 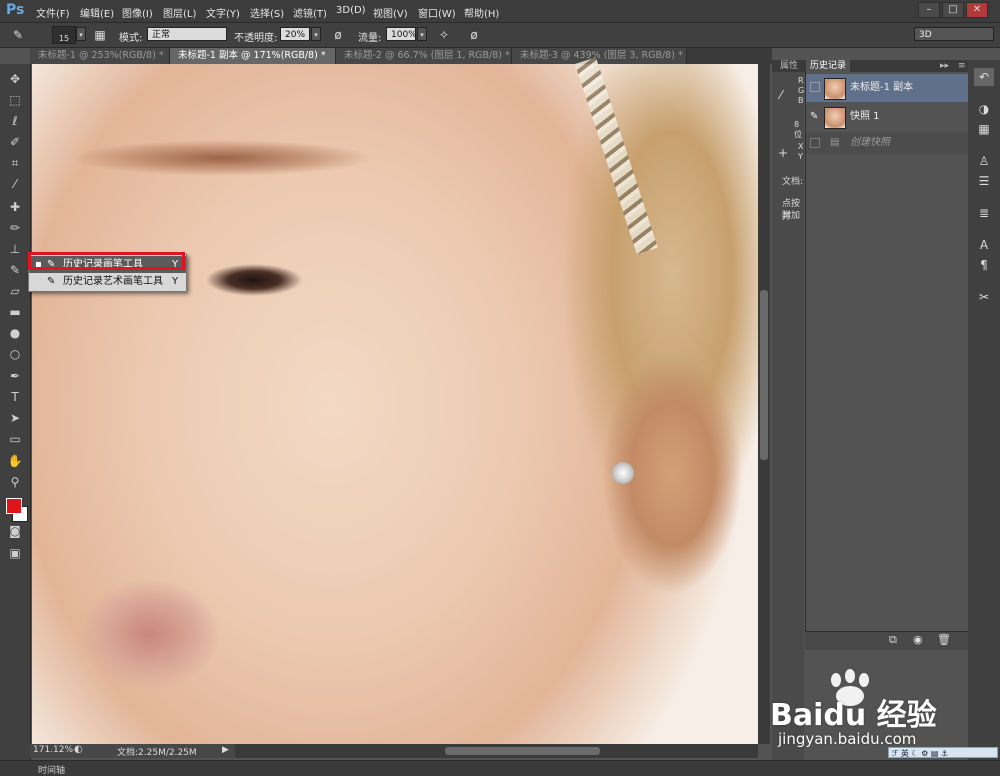 I want to click on menu-filter: 滤镜(T), so click(x=310, y=12).